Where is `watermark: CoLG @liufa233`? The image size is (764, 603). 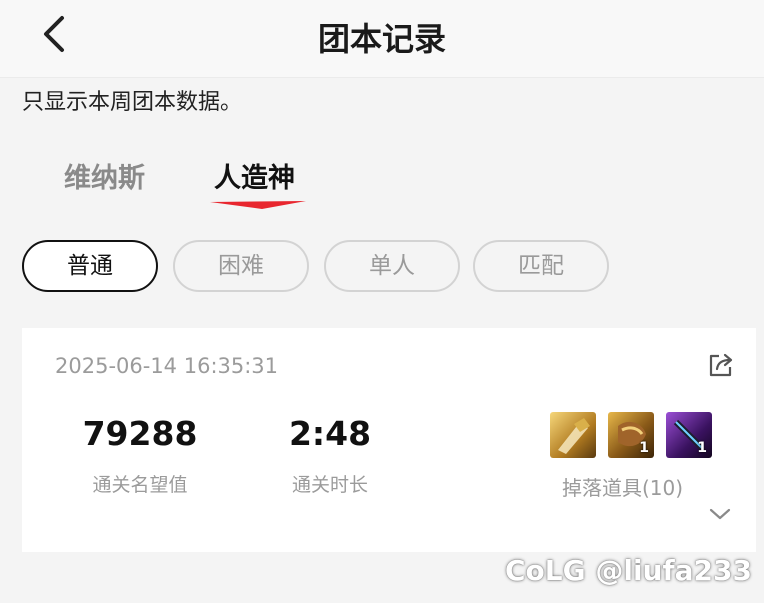 watermark: CoLG @liufa233 is located at coordinates (628, 570).